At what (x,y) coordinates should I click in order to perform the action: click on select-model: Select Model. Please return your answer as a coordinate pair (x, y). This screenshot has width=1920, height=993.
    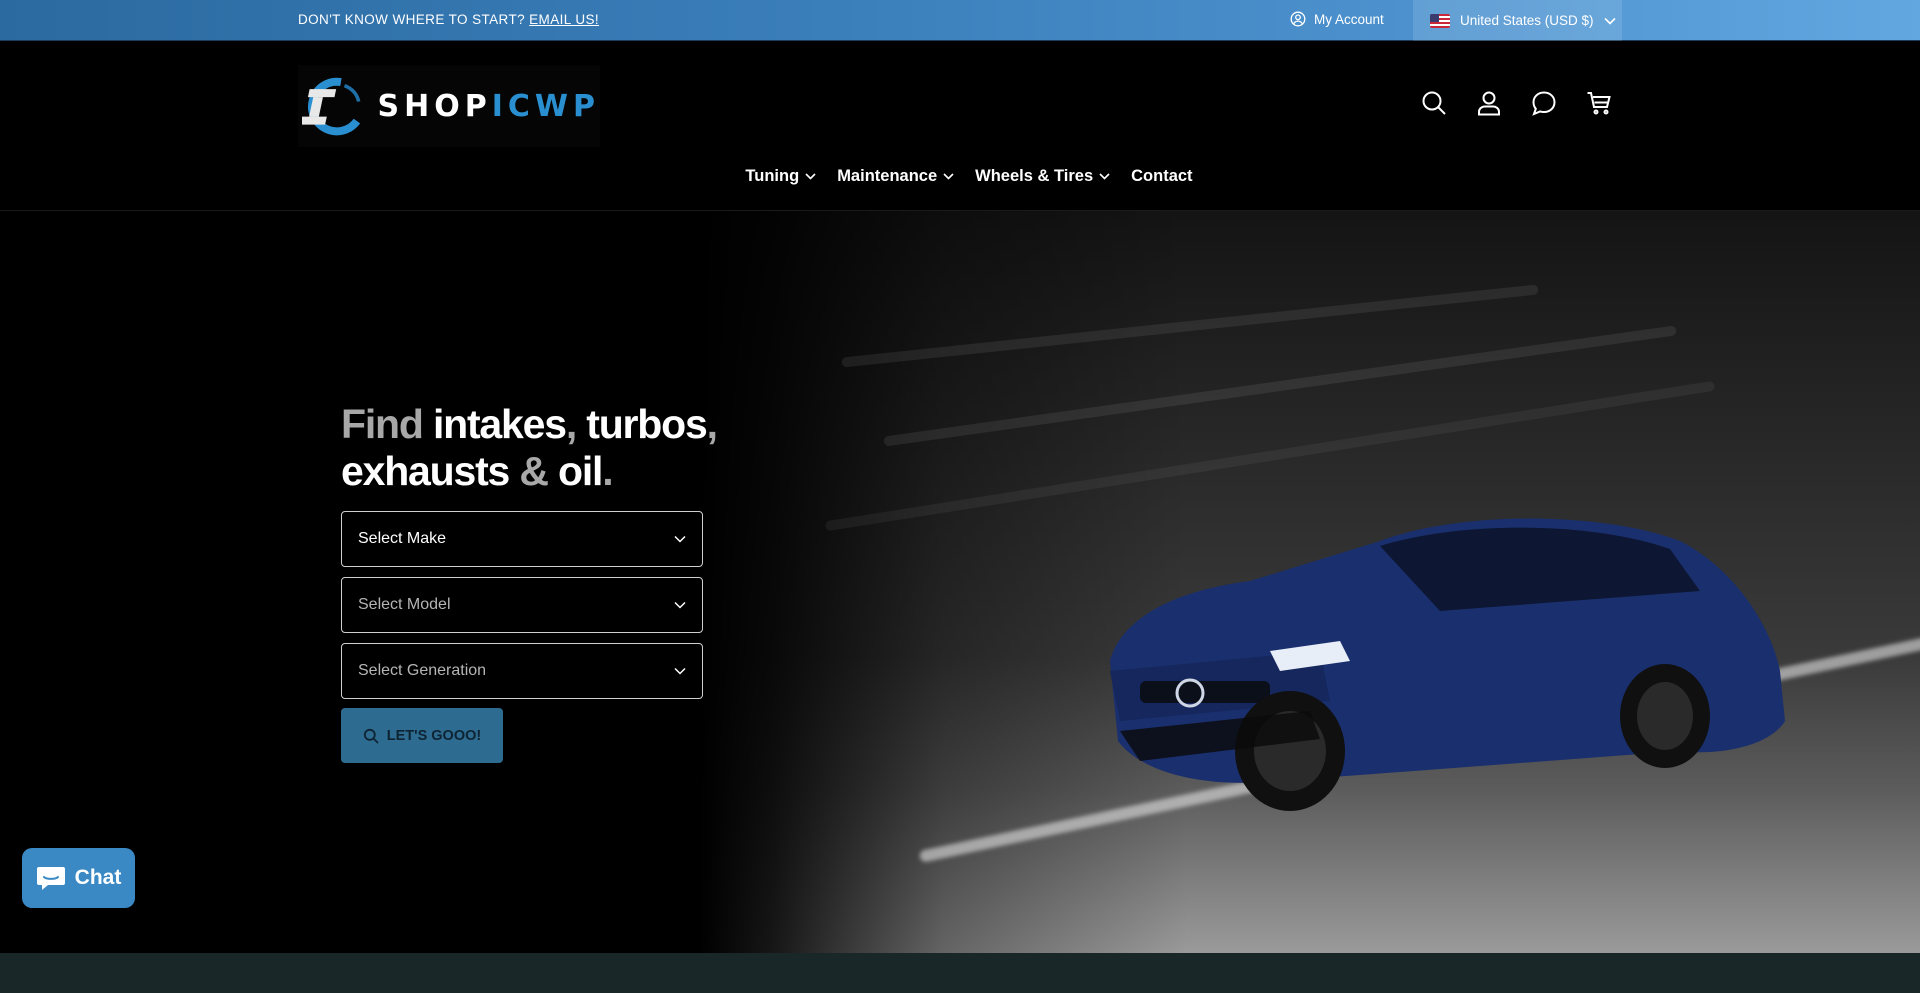
    Looking at the image, I should click on (522, 605).